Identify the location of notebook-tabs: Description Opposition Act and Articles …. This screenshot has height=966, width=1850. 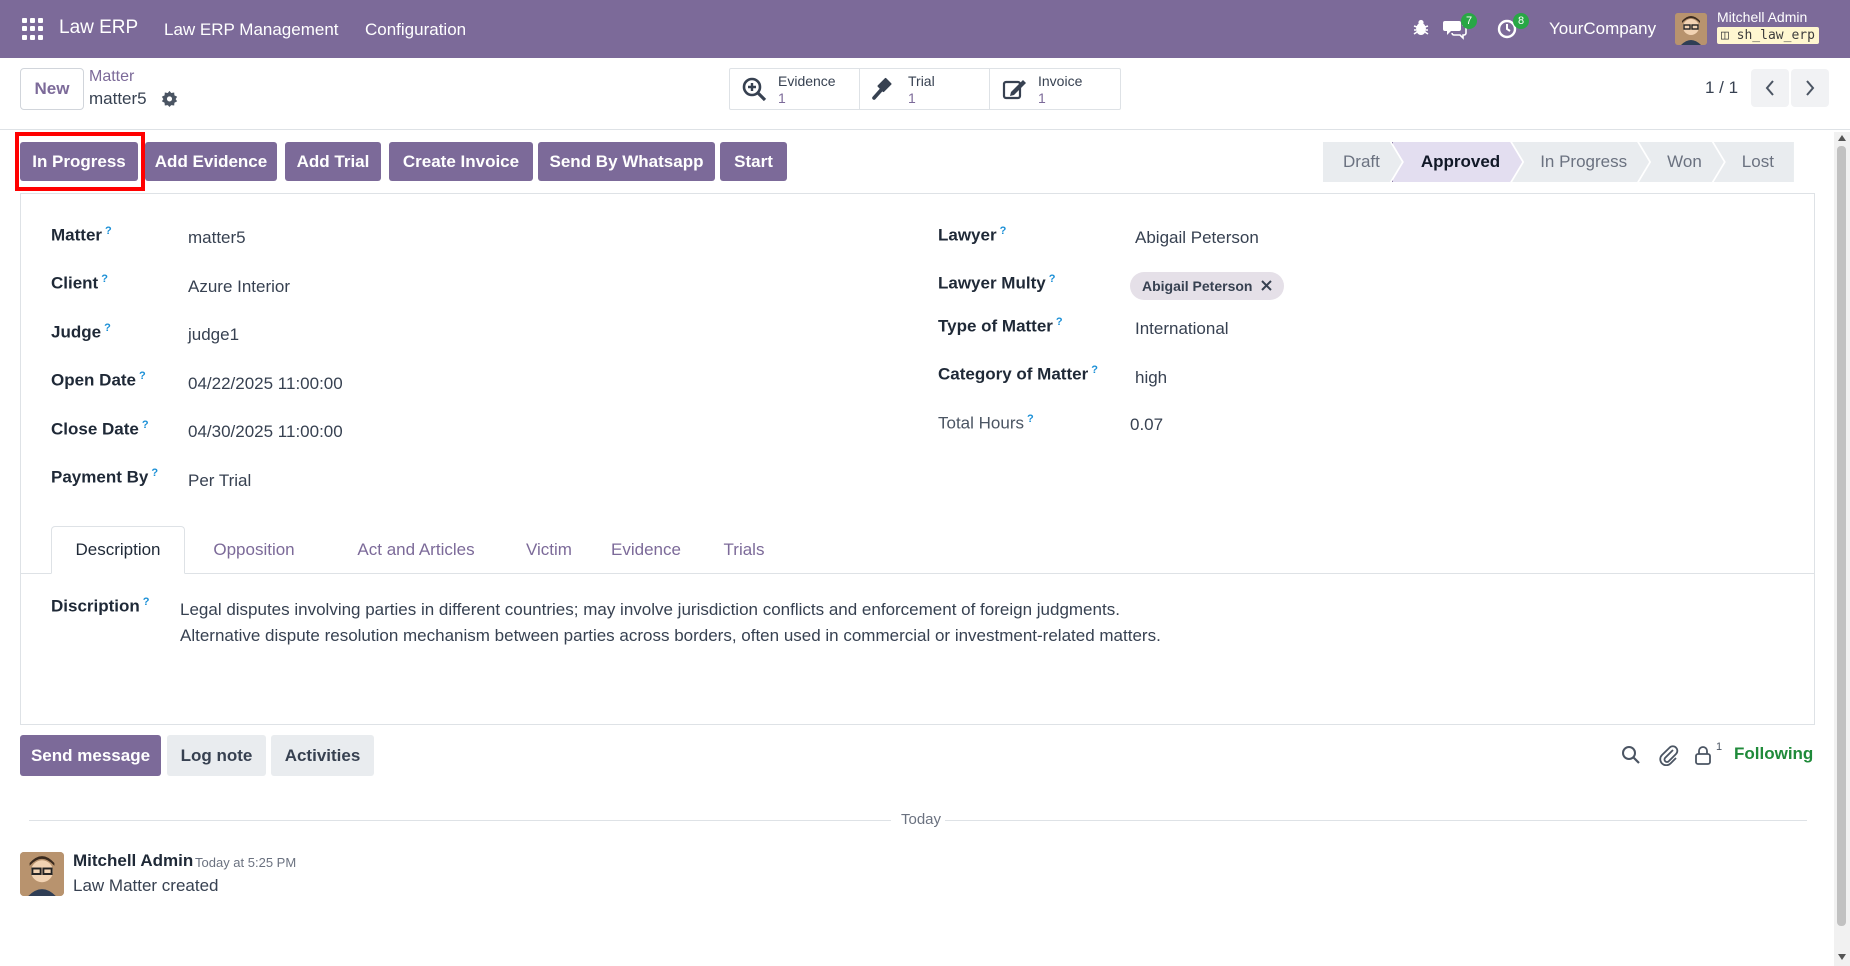
(917, 550).